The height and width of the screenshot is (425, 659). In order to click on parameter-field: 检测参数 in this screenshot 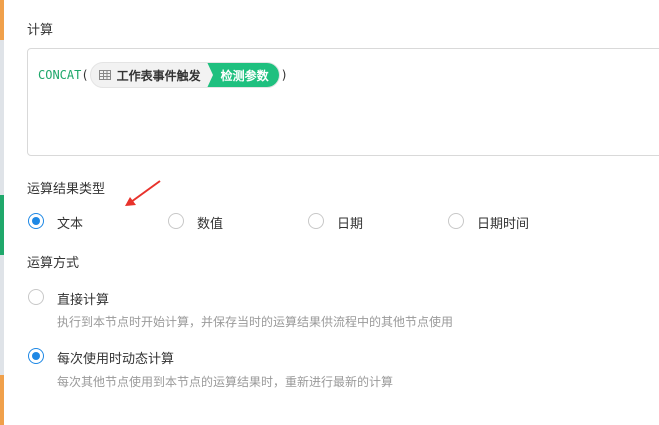, I will do `click(242, 75)`.